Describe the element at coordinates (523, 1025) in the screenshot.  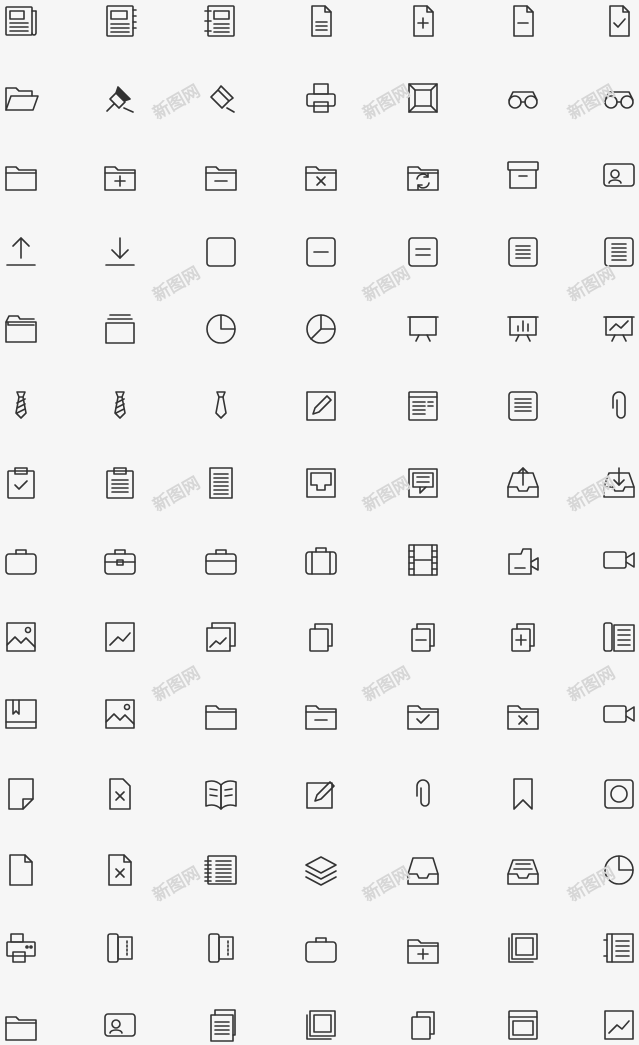
I see `window-icon` at that location.